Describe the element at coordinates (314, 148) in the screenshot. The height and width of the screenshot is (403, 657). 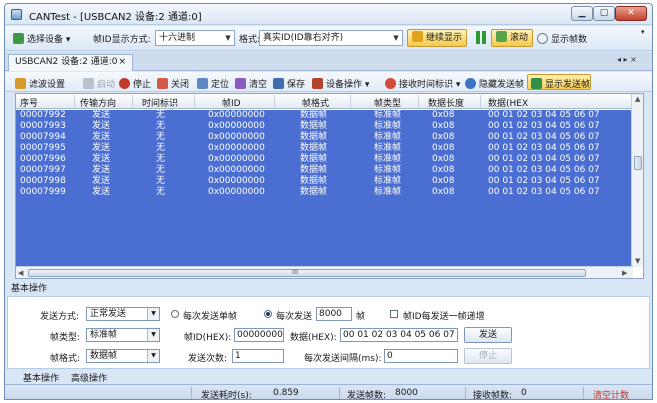
I see `cell-frame-format: 数据帧` at that location.